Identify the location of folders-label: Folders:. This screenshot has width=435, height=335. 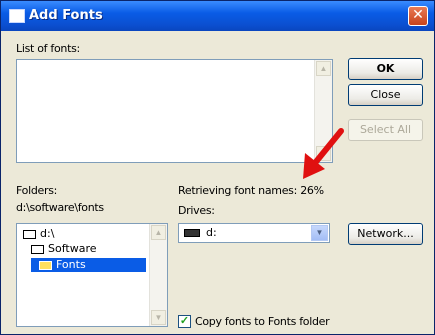
(37, 190).